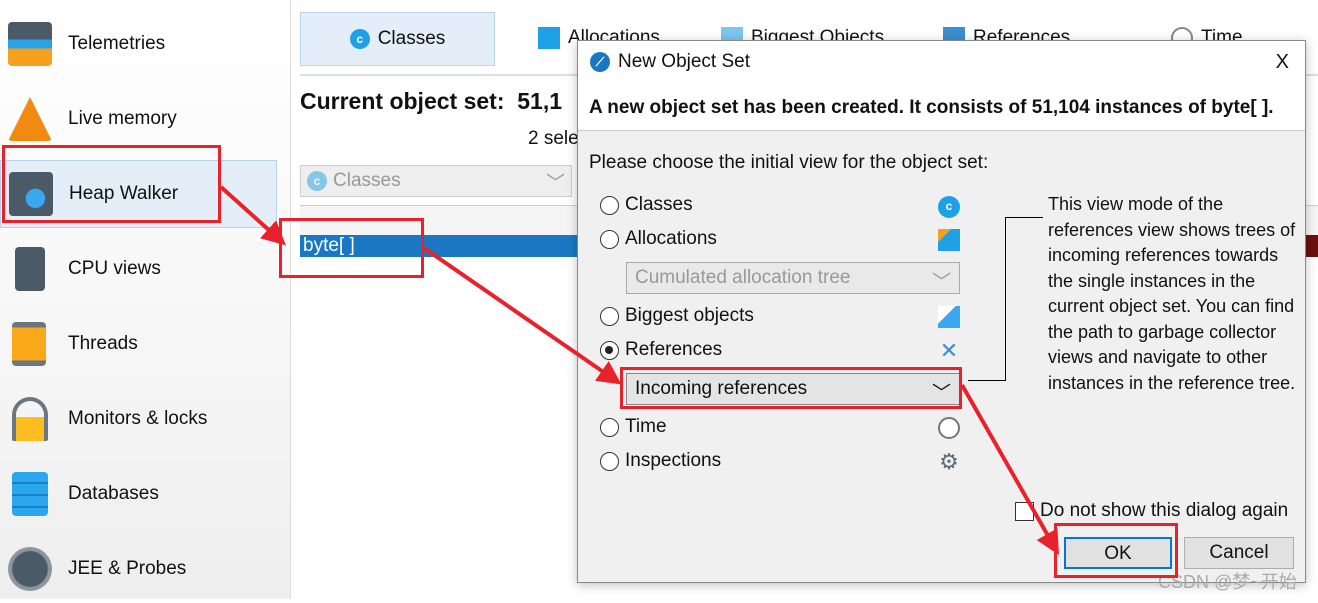 The width and height of the screenshot is (1318, 603). I want to click on arrow-to-row, so click(252, 215).